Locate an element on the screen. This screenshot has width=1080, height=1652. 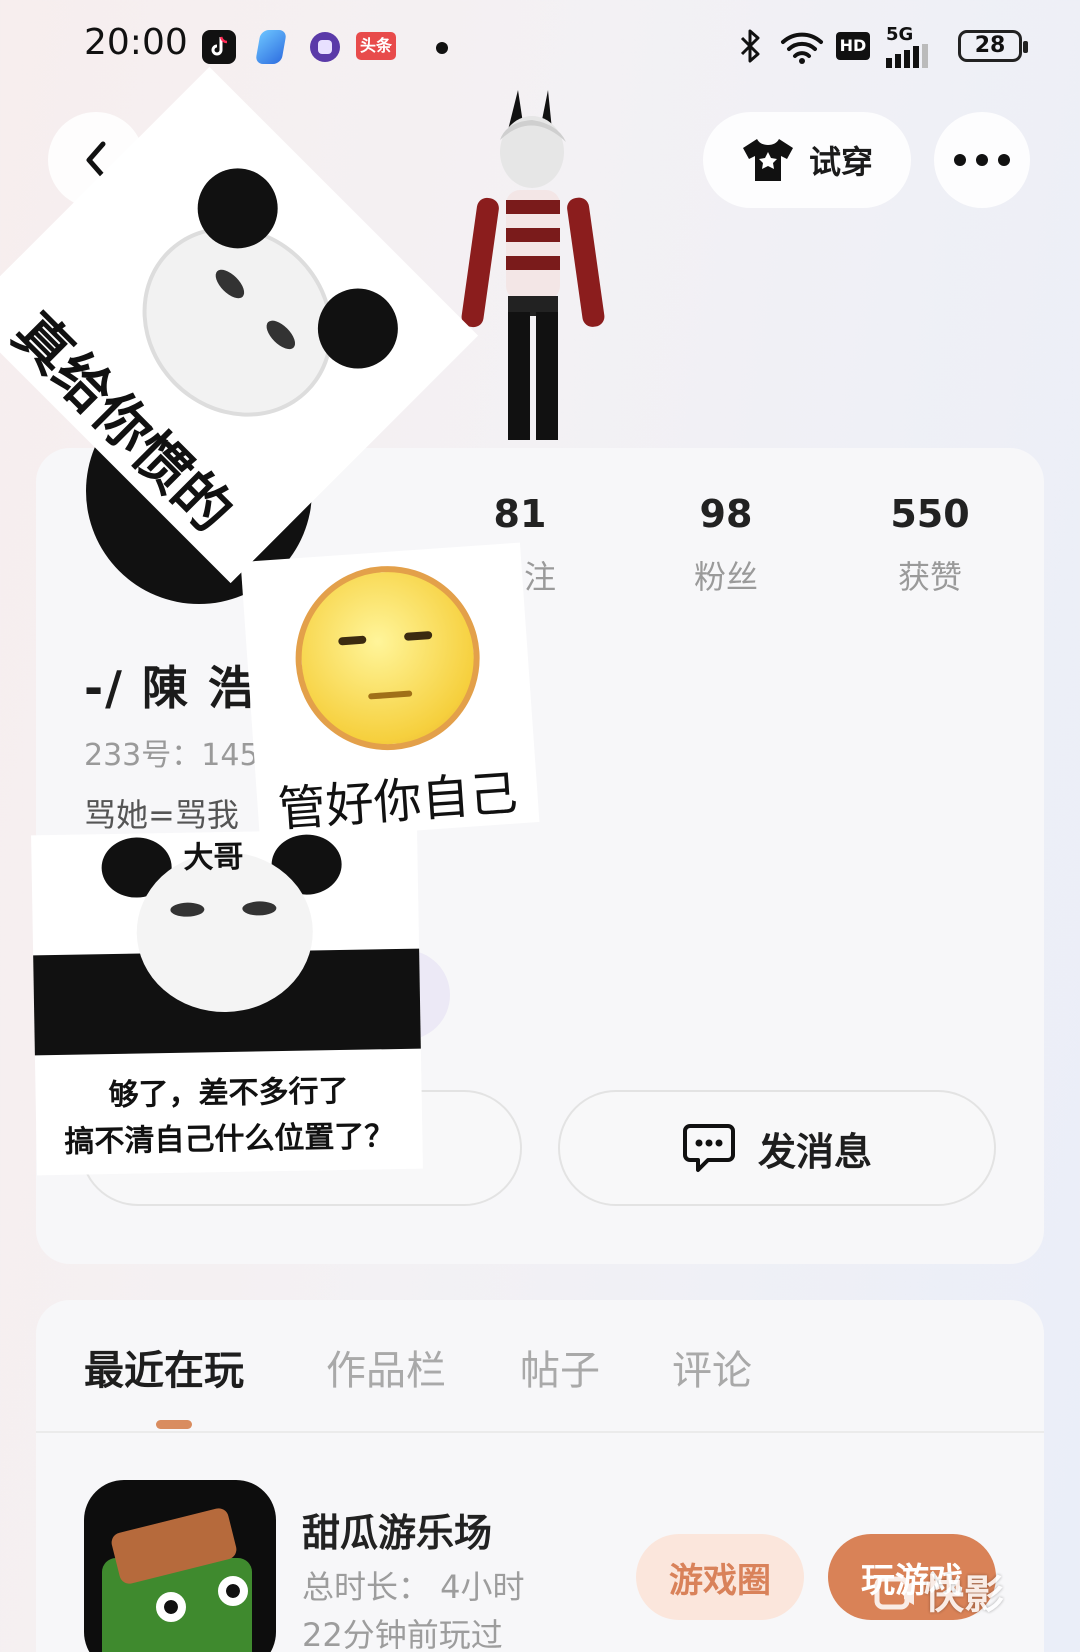
sticker-caption-enough-line2: 搞不清自己什么位置了？ is located at coordinates (229, 1139).